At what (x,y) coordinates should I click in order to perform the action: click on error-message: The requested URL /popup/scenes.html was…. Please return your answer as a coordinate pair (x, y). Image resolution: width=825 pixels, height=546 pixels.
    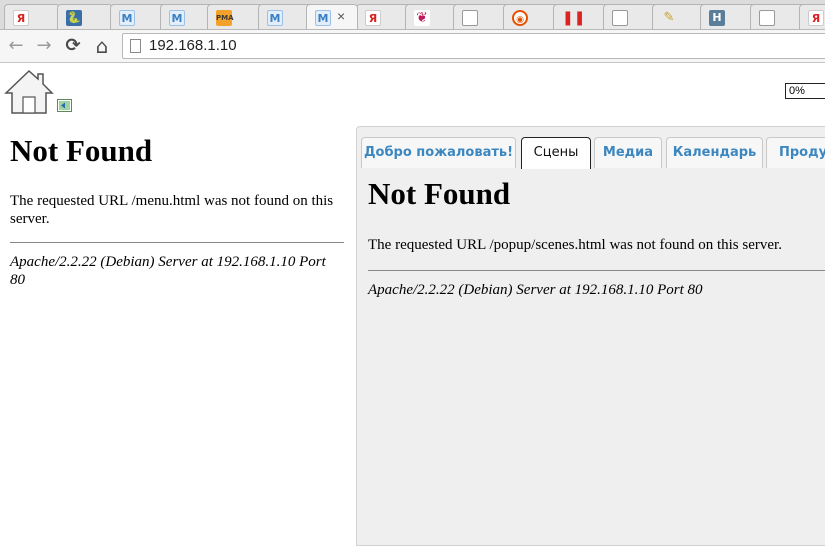
    Looking at the image, I should click on (575, 245).